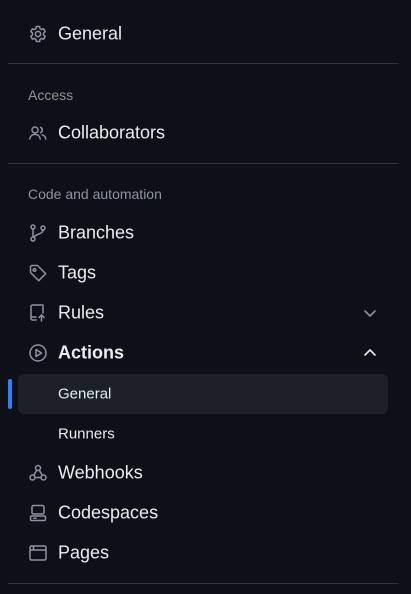  What do you see at coordinates (100, 472) in the screenshot?
I see `sidebar-item-label: Webhooks` at bounding box center [100, 472].